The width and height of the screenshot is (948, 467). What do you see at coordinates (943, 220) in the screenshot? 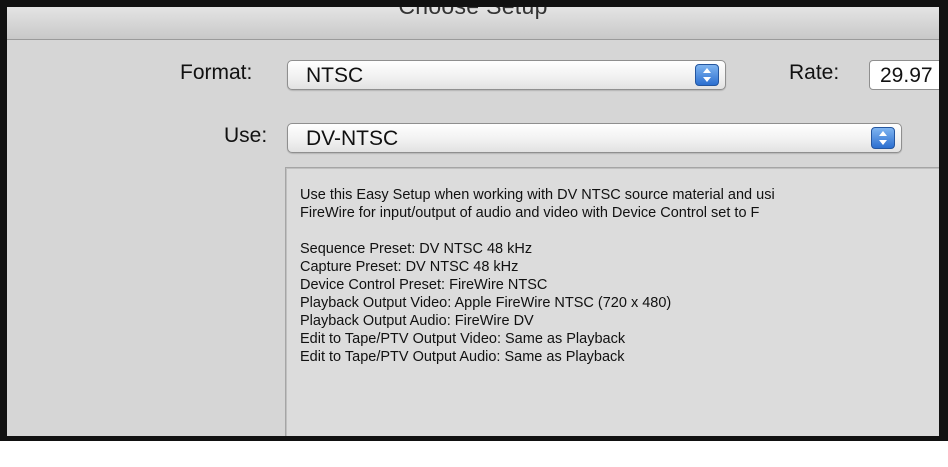
I see `frame-border-right` at bounding box center [943, 220].